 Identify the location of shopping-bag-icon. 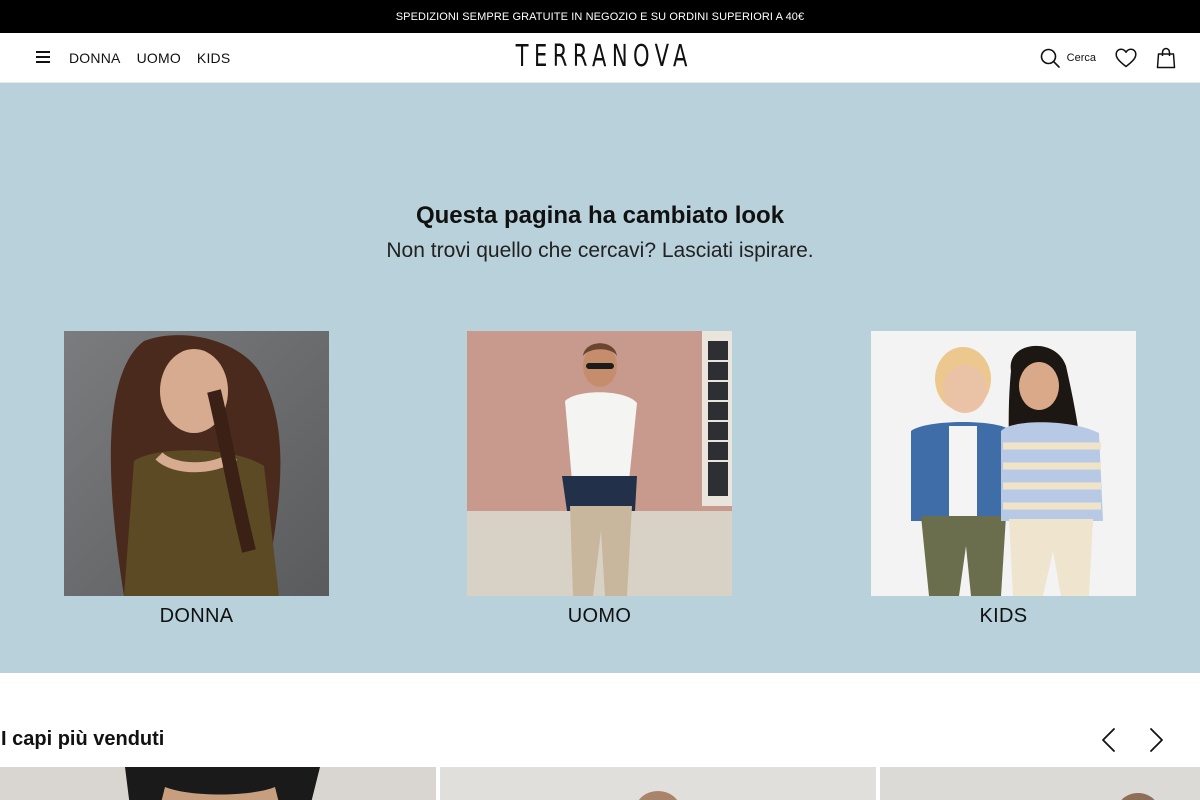
(1166, 58).